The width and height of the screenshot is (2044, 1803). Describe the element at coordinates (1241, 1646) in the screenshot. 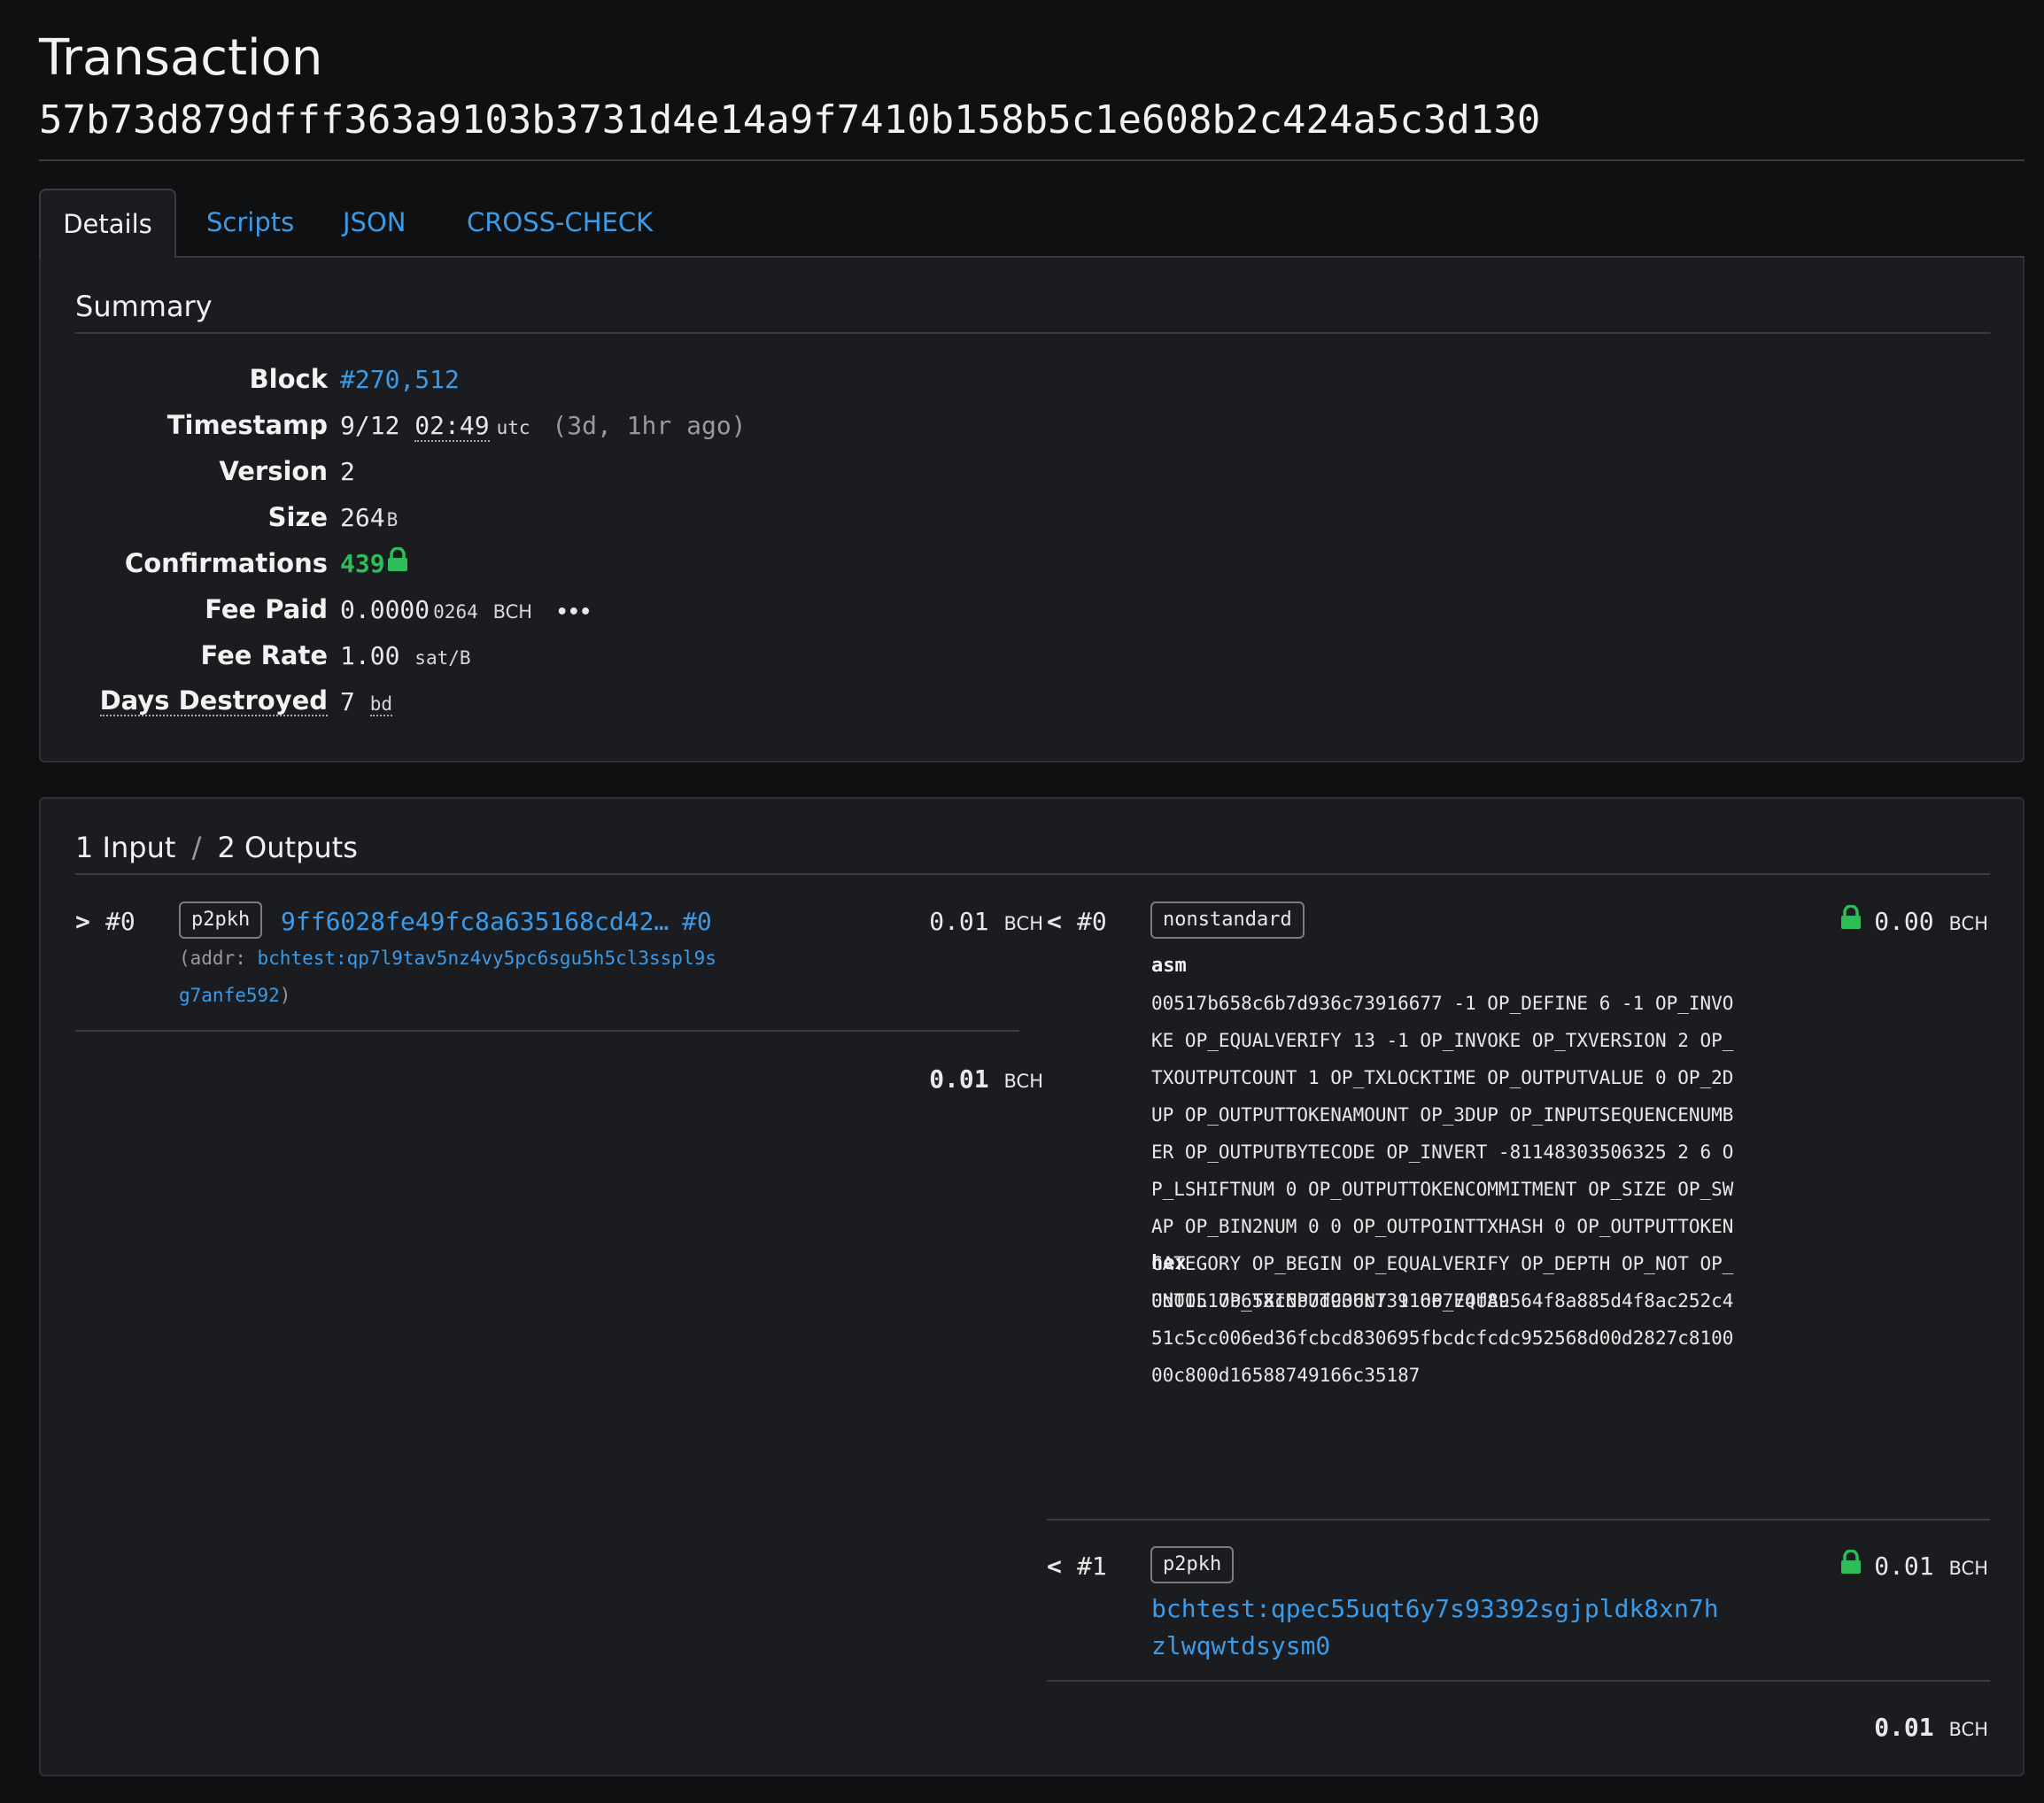

I see `output-1-address-link-2: zlwqwtdsysm0` at that location.